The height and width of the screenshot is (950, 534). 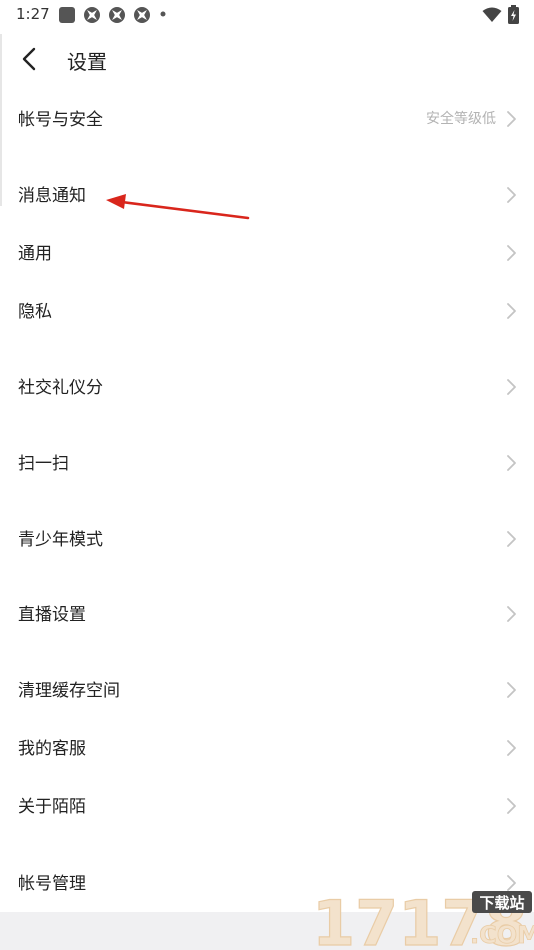 I want to click on row-label: 关于陌陌, so click(x=52, y=807).